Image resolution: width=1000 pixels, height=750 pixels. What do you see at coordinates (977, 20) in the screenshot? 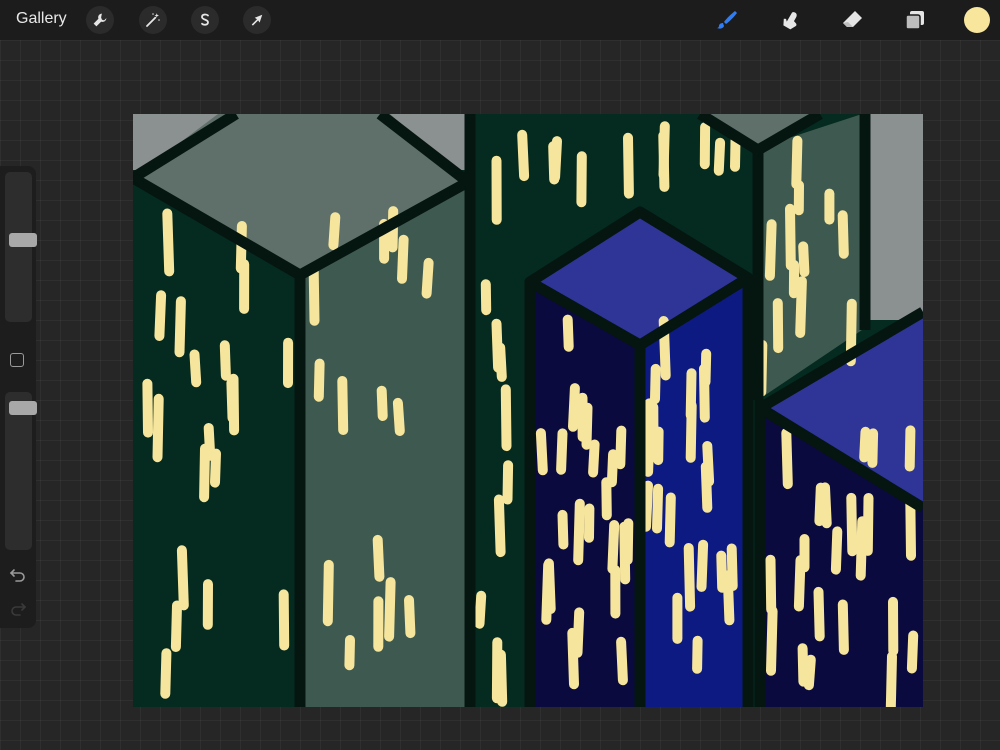
I see `color-picker-swatch` at bounding box center [977, 20].